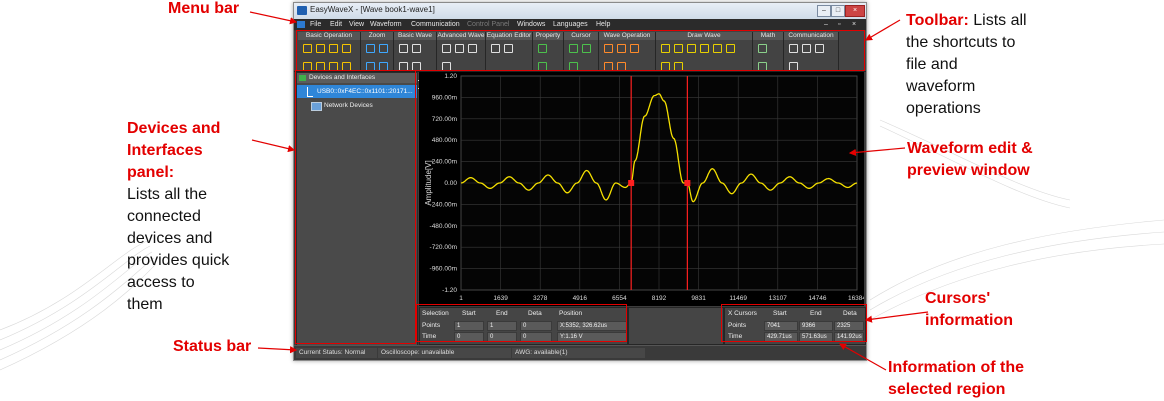  What do you see at coordinates (982, 160) in the screenshot?
I see `label-waveform: Waveform edit & preview window` at bounding box center [982, 160].